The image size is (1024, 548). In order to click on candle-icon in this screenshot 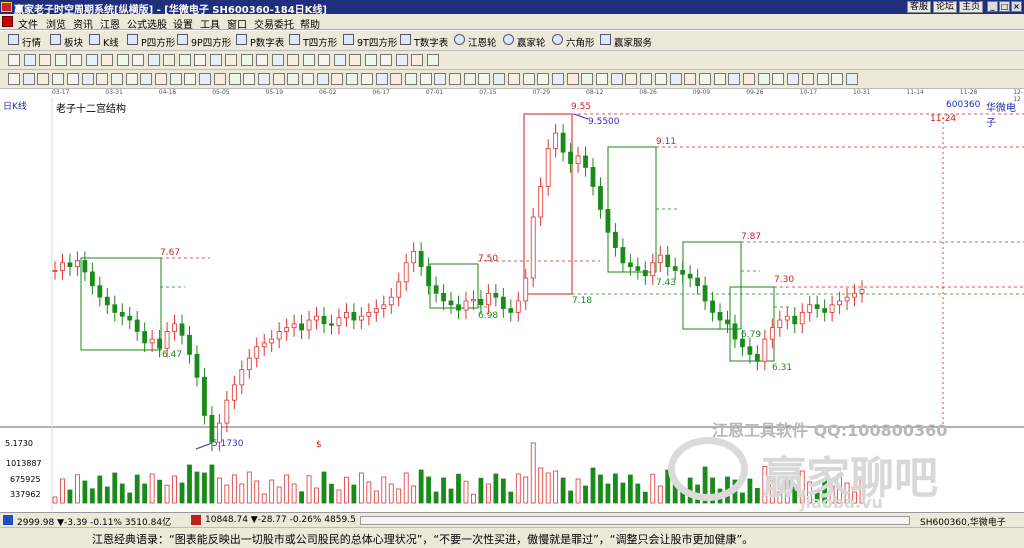, I will do `click(94, 39)`.